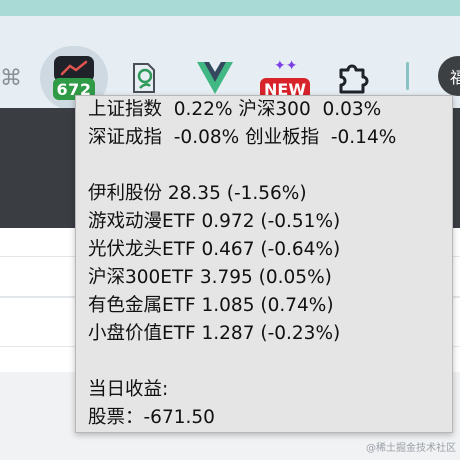 The image size is (460, 460). What do you see at coordinates (411, 448) in the screenshot?
I see `watermark: @稀土掘金技术社区` at bounding box center [411, 448].